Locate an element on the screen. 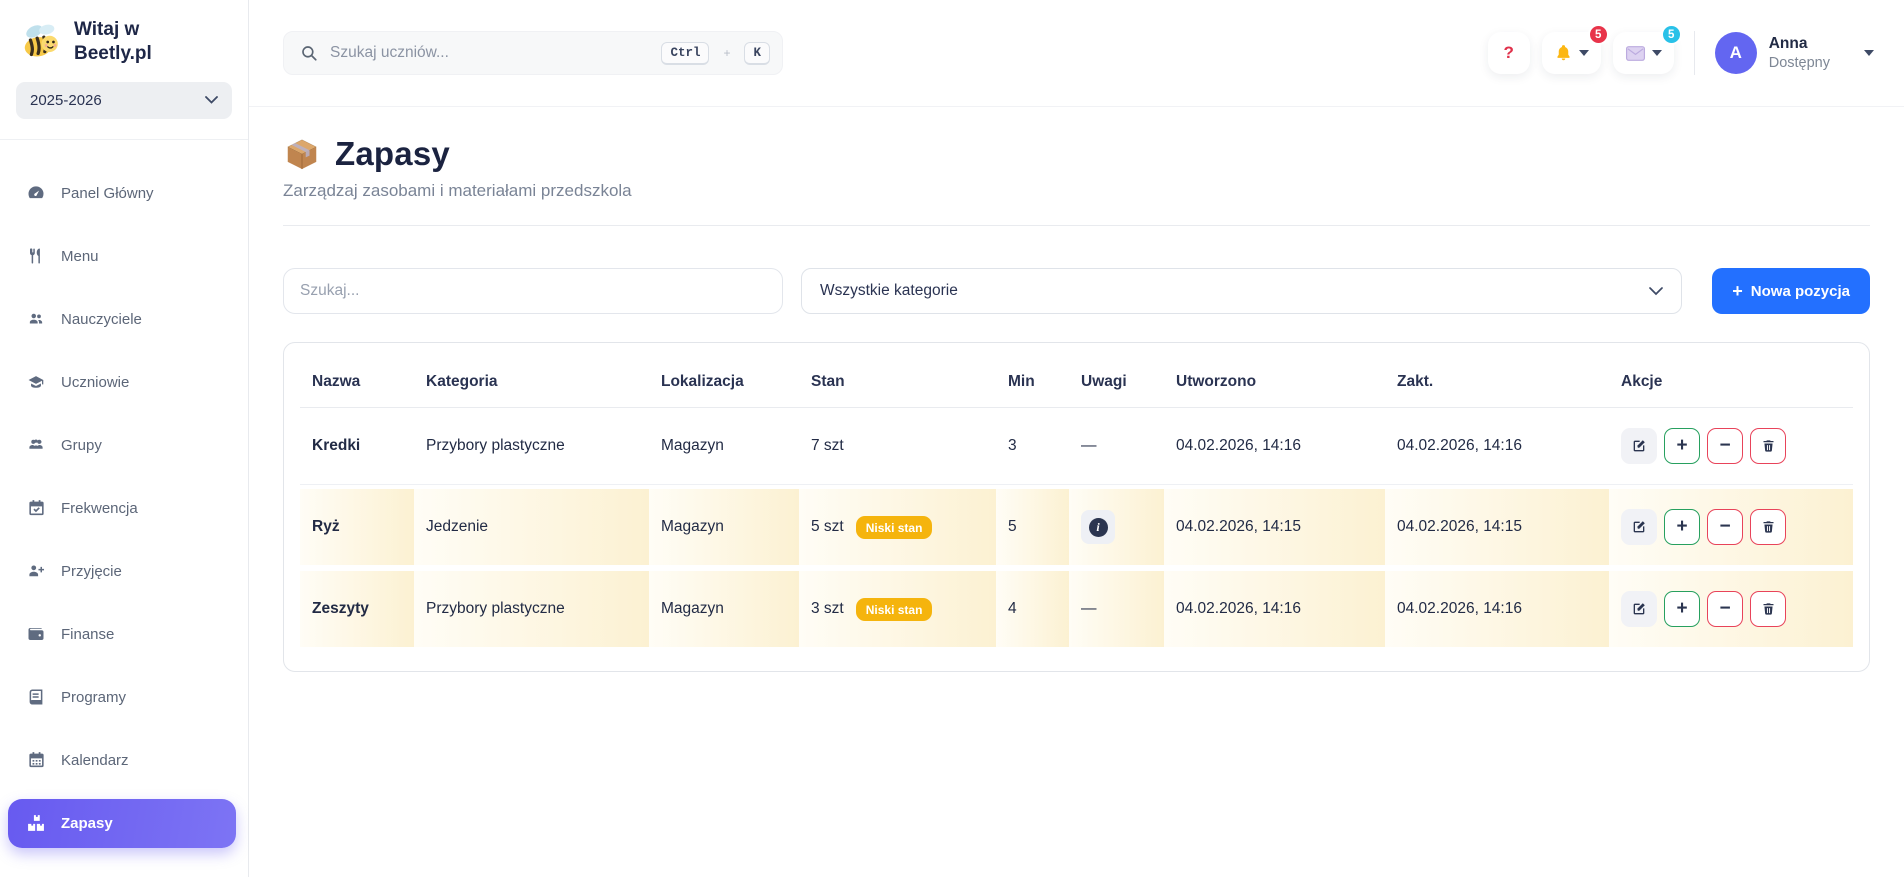  top-header: Ctrl + K ? 5 5 is located at coordinates (1076, 53).